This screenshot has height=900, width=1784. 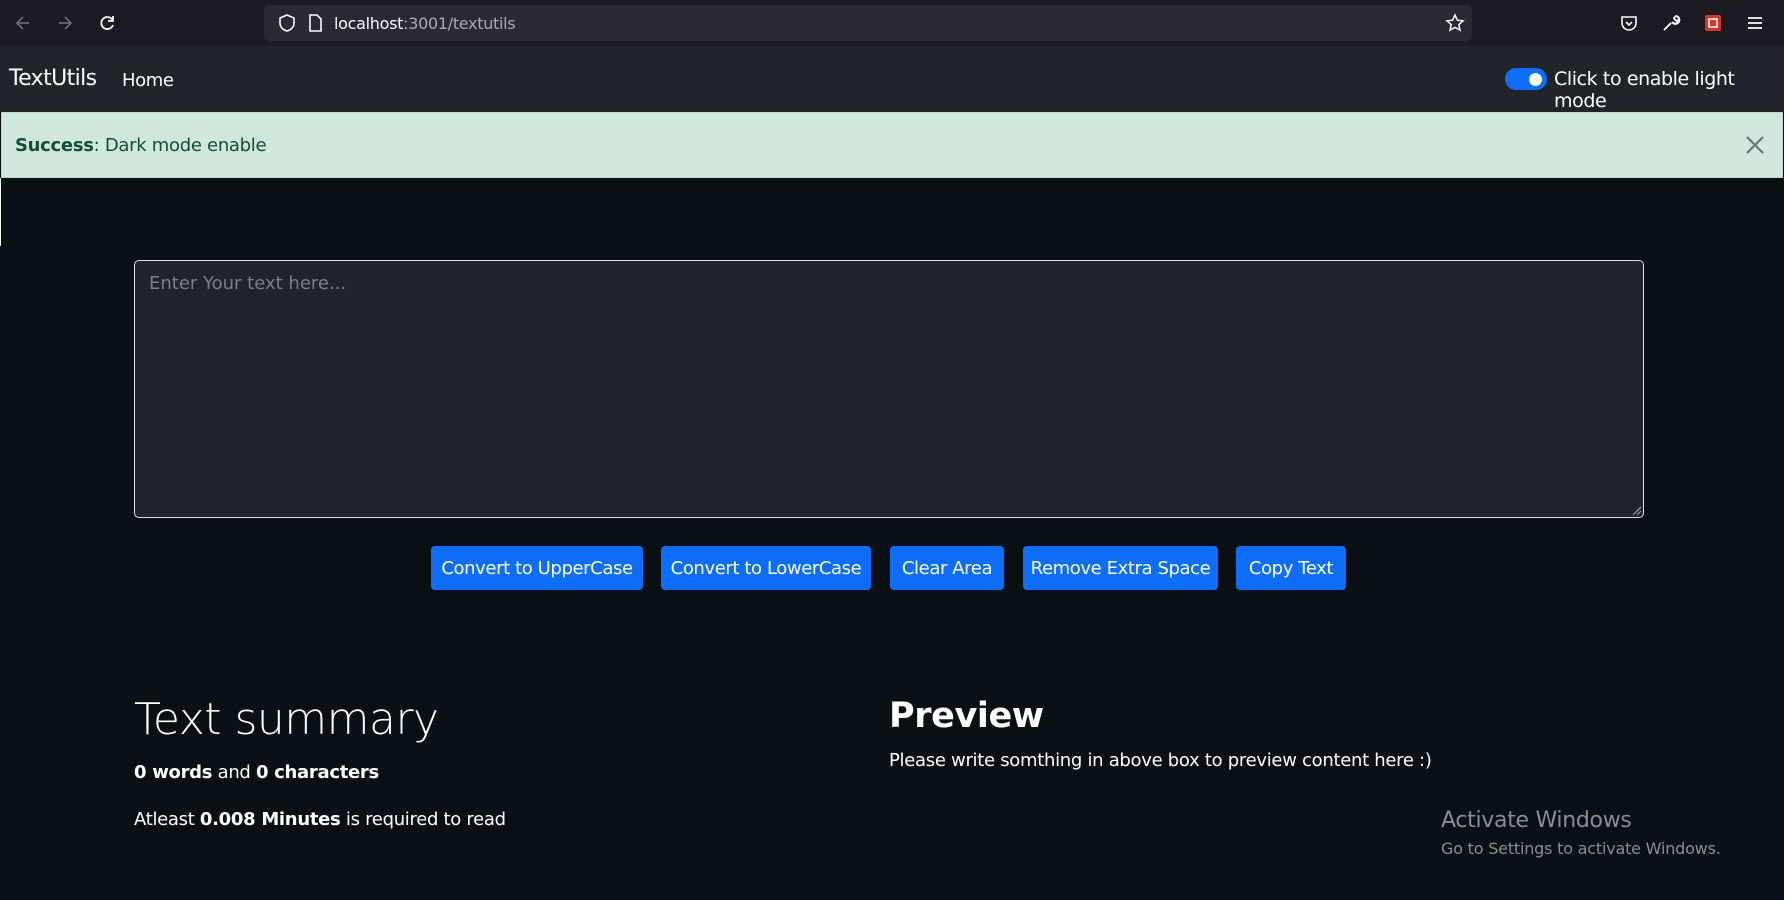 What do you see at coordinates (766, 568) in the screenshot?
I see `lowercase-button: Convert to LowerCase` at bounding box center [766, 568].